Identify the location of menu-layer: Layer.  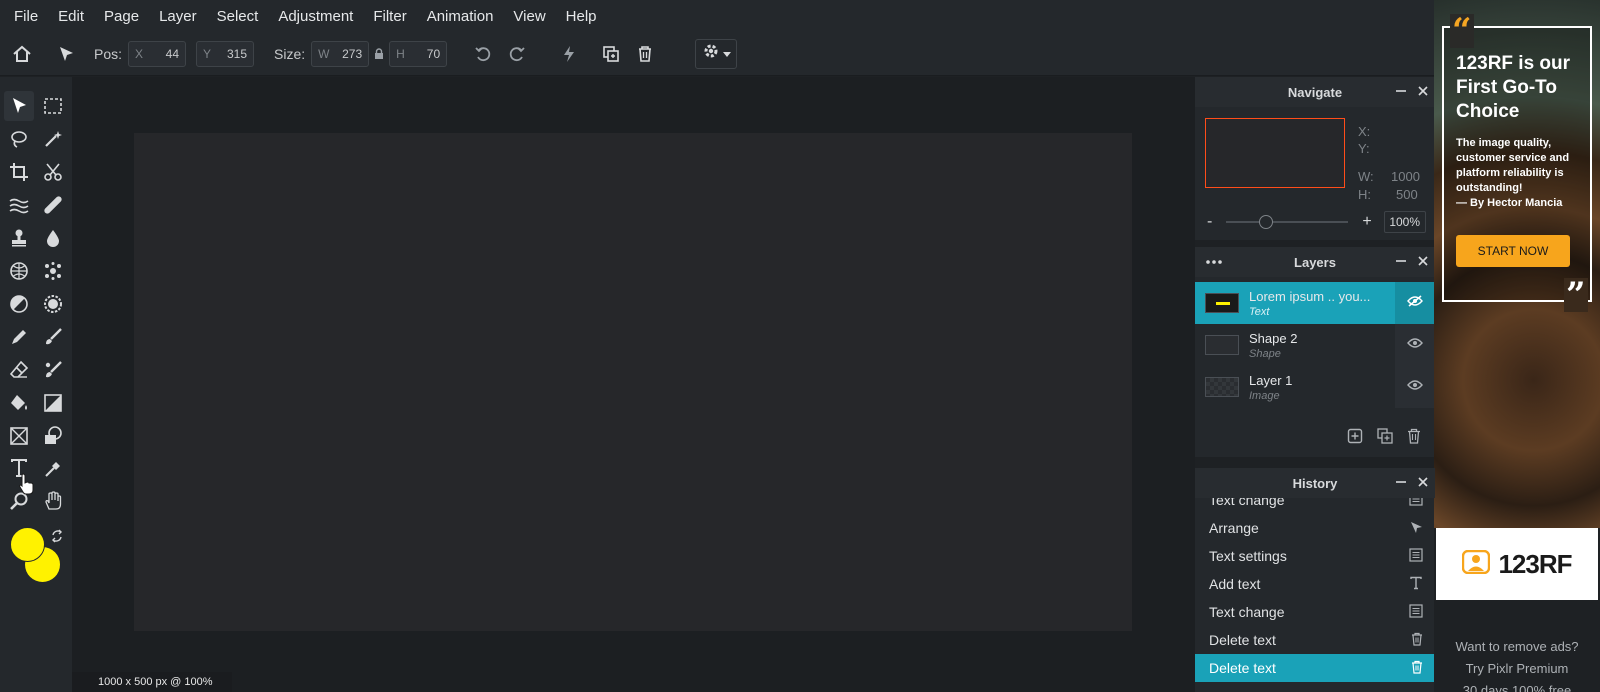
(178, 16).